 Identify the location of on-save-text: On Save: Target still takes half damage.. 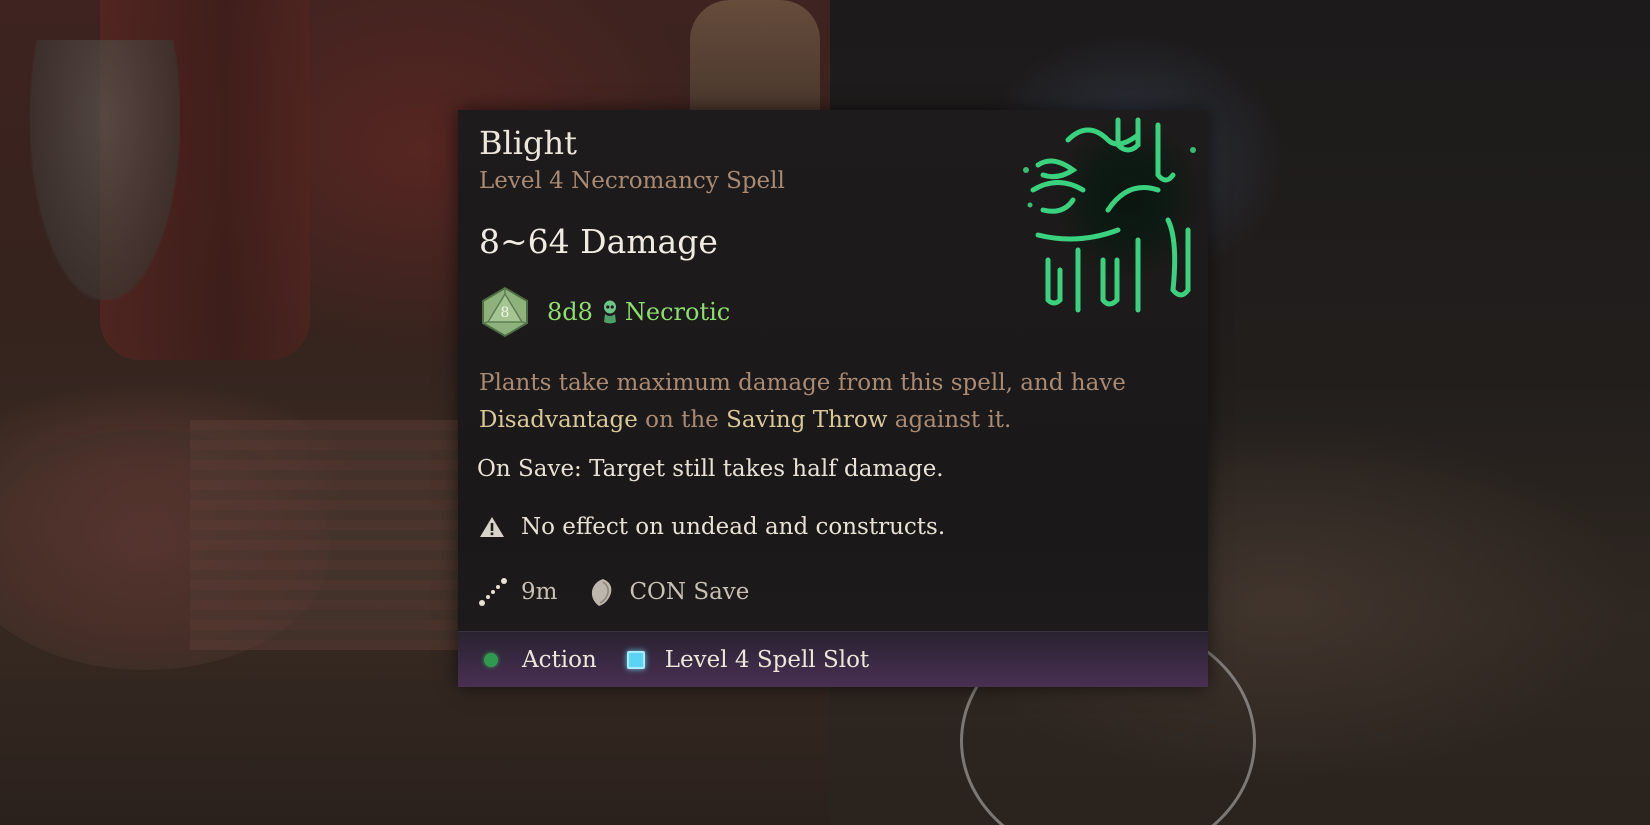
(710, 469).